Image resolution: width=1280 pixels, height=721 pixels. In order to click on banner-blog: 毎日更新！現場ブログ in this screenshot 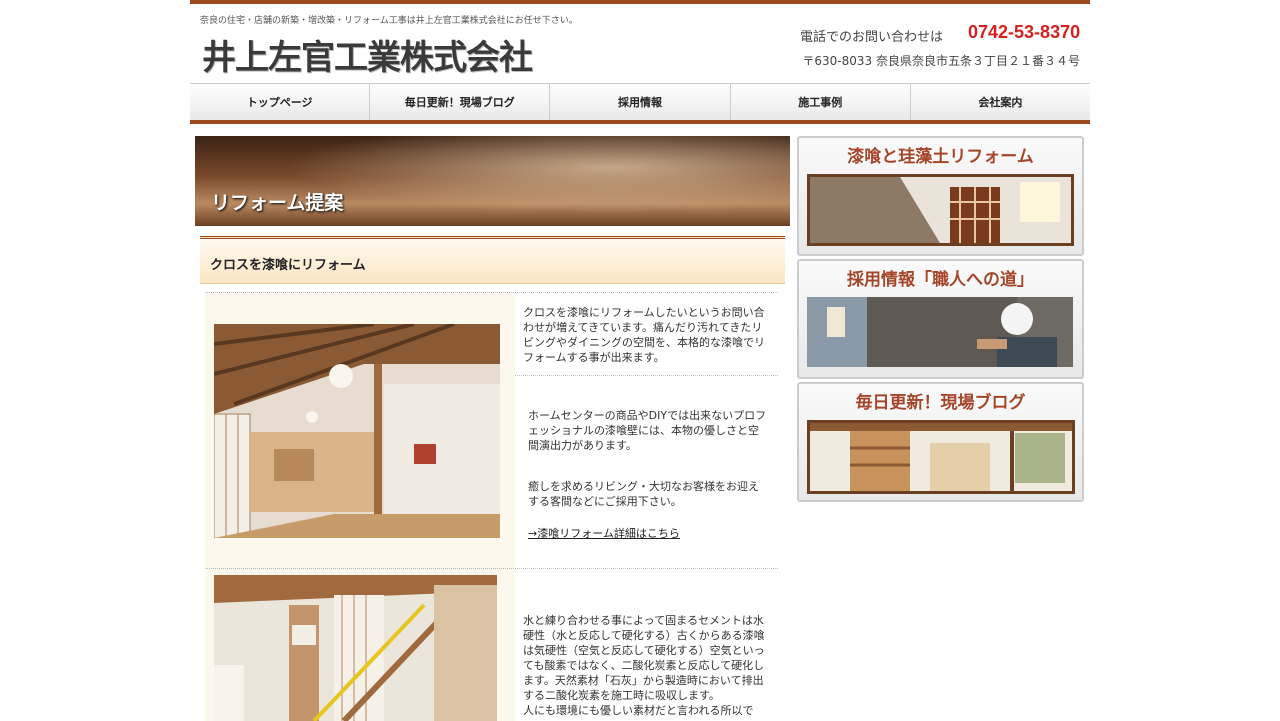, I will do `click(940, 442)`.